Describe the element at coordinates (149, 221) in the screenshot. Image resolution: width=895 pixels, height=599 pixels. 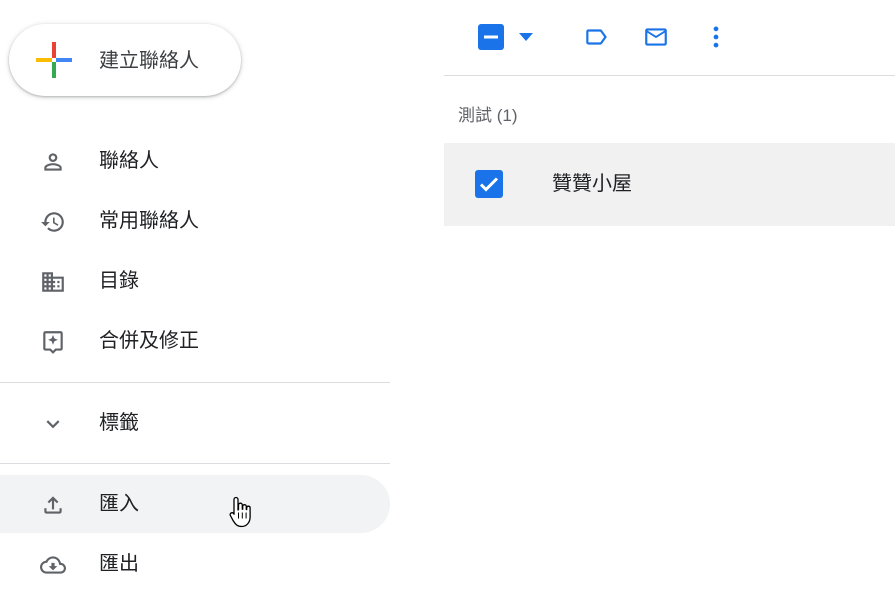
I see `sidebar-item-label: 常用聯絡人` at that location.